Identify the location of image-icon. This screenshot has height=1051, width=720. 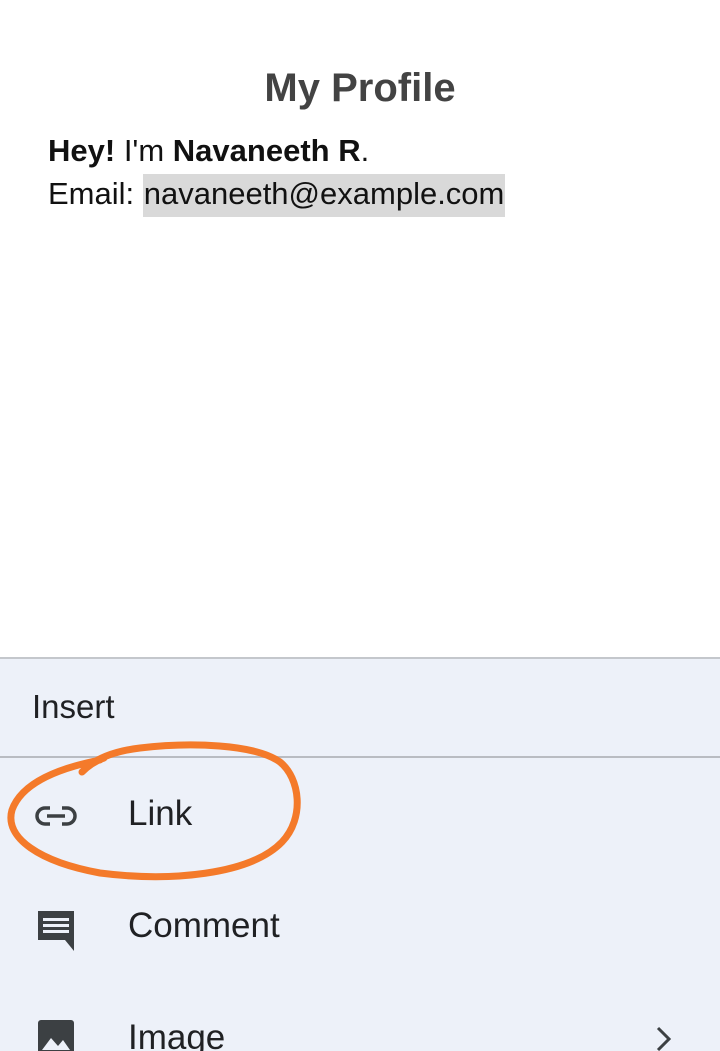
(56, 1035).